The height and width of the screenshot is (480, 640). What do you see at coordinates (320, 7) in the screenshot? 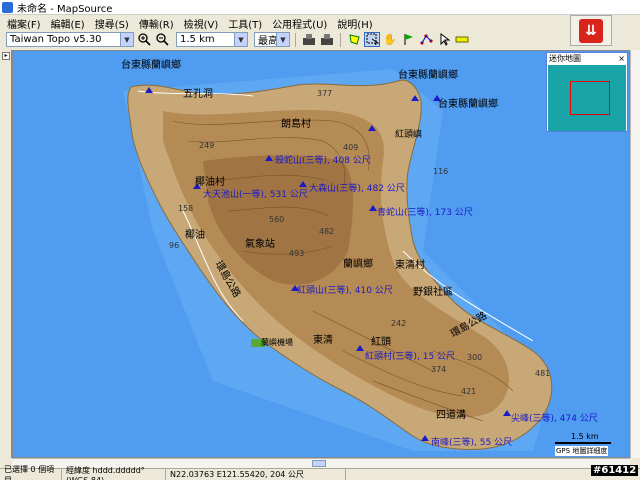
I see `title-bar: 未命名 - MapSource` at bounding box center [320, 7].